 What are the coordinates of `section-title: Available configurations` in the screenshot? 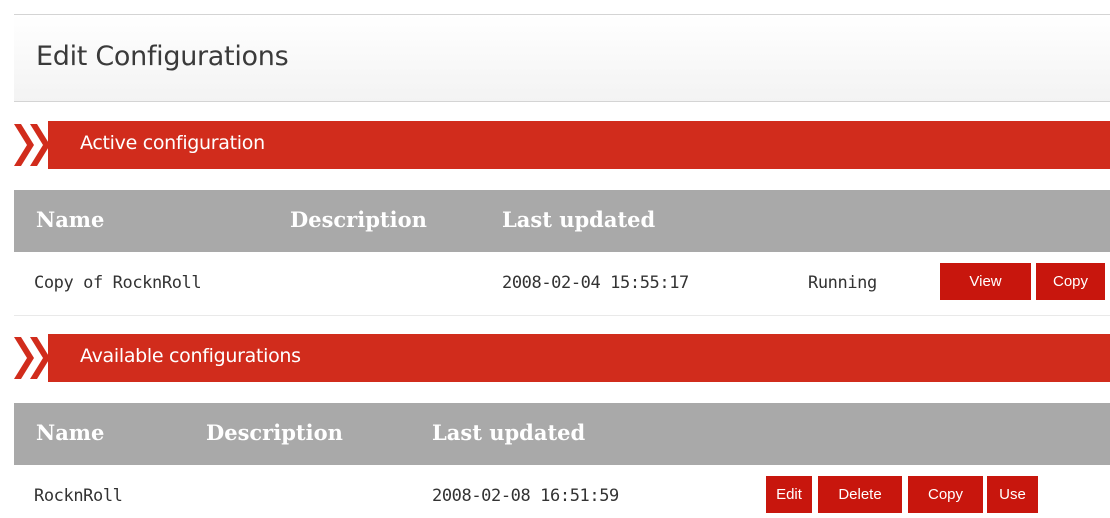 It's located at (190, 356).